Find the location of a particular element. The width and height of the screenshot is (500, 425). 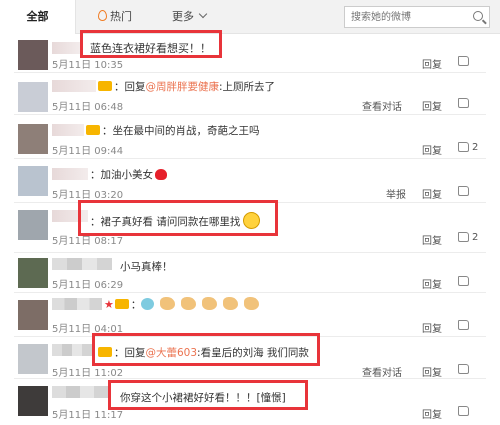

comment-text: ：回复@周胖胖要健康:上厕所去了 is located at coordinates (186, 86).